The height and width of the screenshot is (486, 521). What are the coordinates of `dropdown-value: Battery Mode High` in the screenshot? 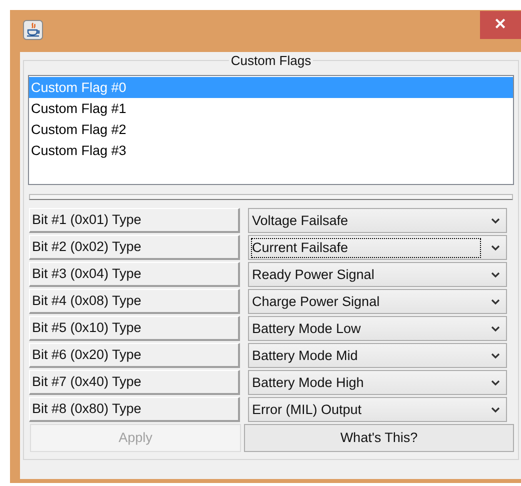 It's located at (308, 383).